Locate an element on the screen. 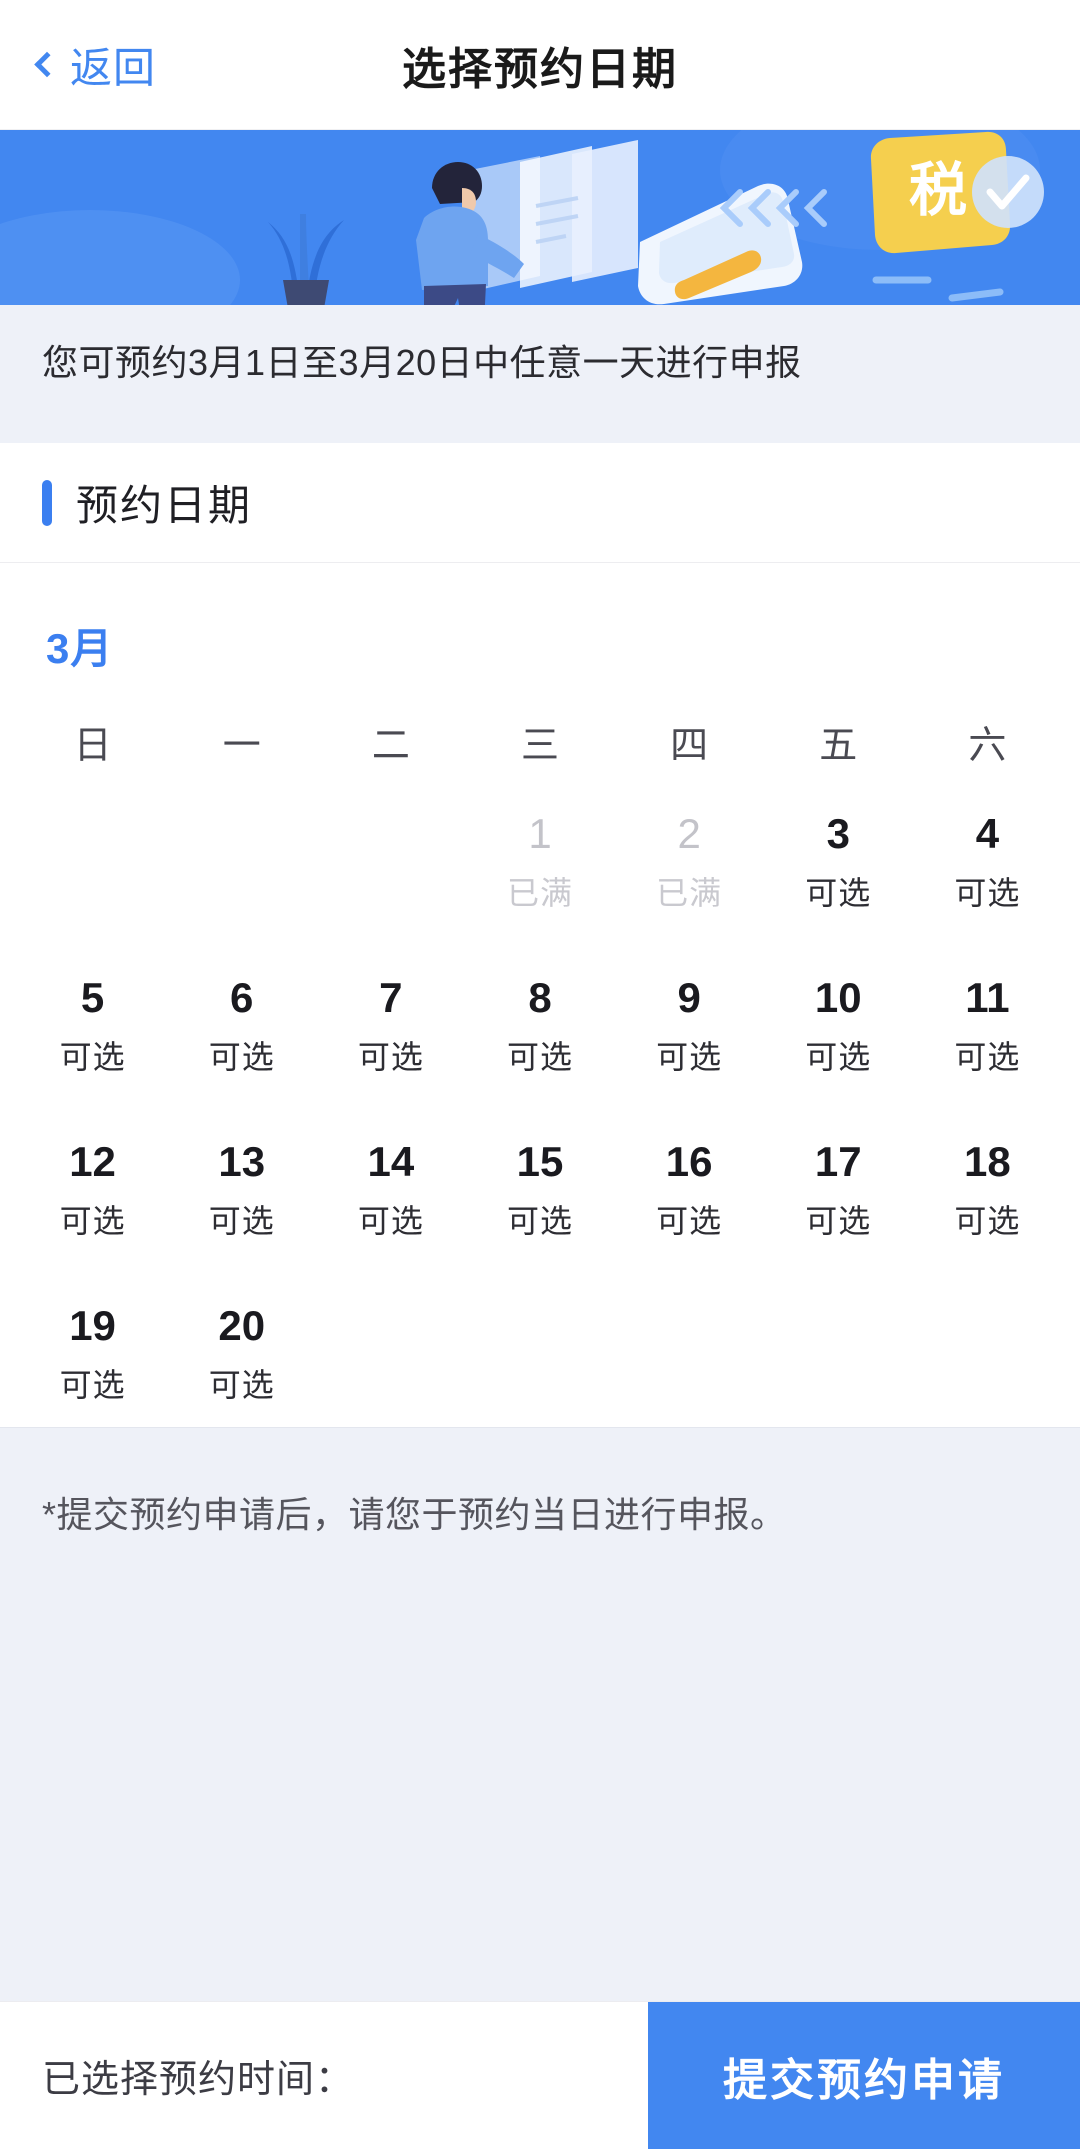 The width and height of the screenshot is (1080, 2149). day-number: 17 is located at coordinates (838, 1161).